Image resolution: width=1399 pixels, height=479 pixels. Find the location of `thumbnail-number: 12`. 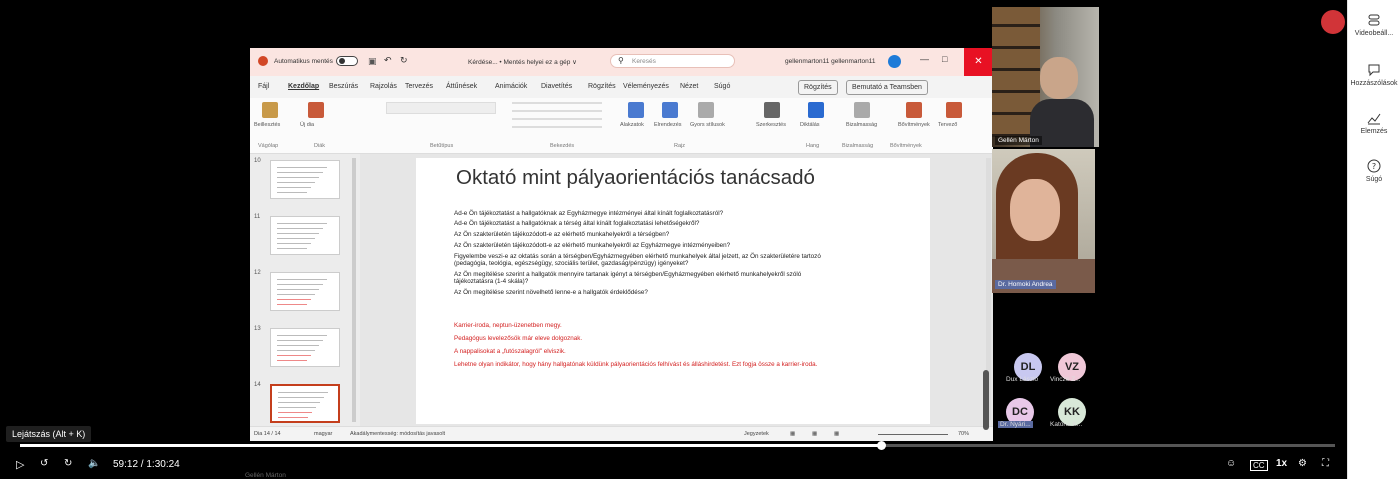

thumbnail-number: 12 is located at coordinates (257, 273).